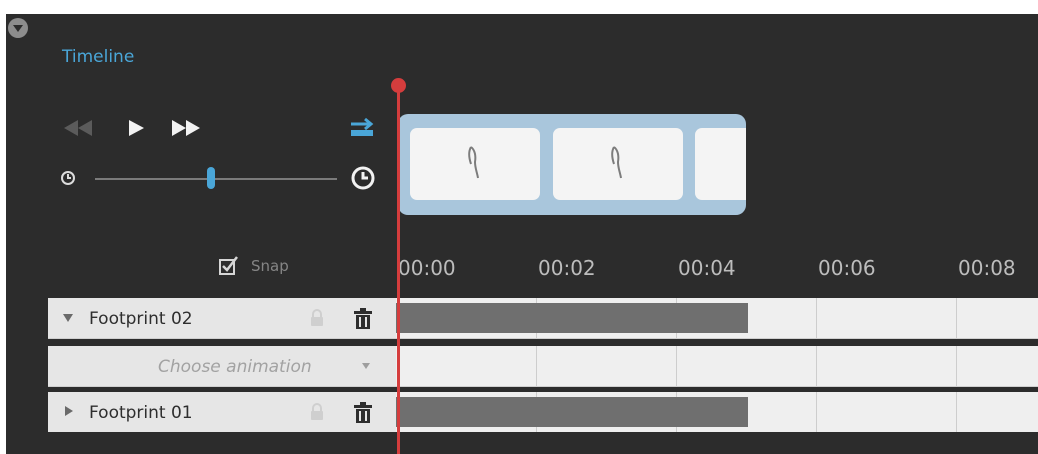  Describe the element at coordinates (80, 130) in the screenshot. I see `rewind-icon` at that location.